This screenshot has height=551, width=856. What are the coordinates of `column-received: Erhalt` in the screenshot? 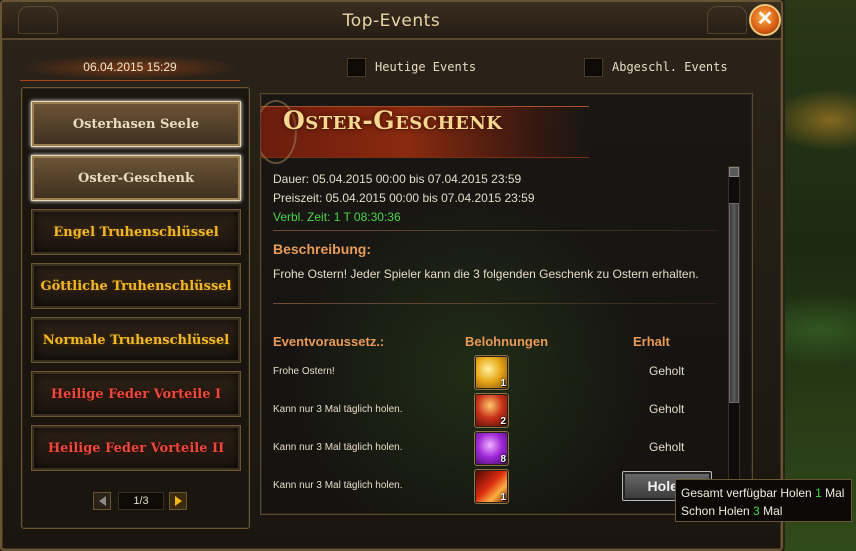 It's located at (651, 341).